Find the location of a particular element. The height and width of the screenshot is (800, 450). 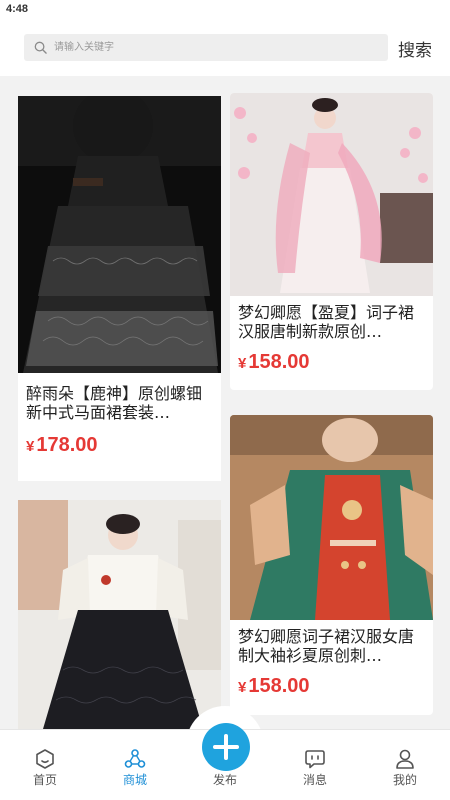

tab-label: 发布 is located at coordinates (224, 780).